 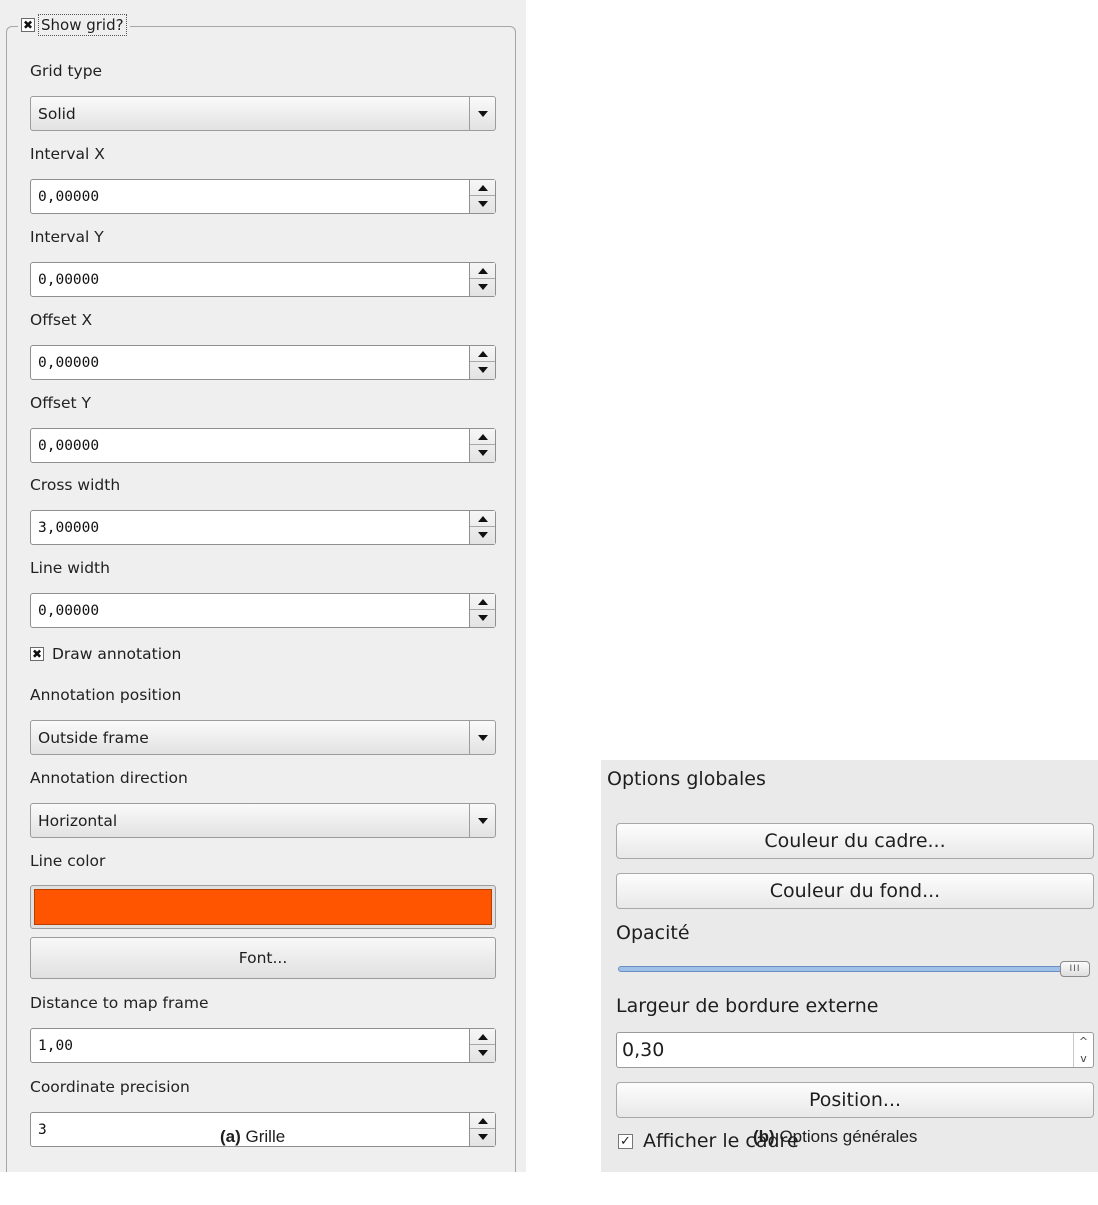 What do you see at coordinates (70, 568) in the screenshot?
I see `line-width-label: Line width` at bounding box center [70, 568].